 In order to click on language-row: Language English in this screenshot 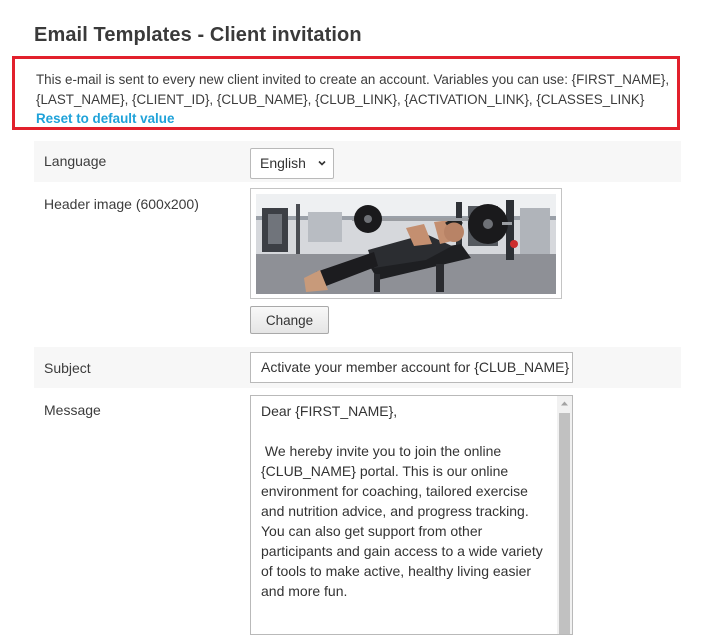, I will do `click(357, 161)`.